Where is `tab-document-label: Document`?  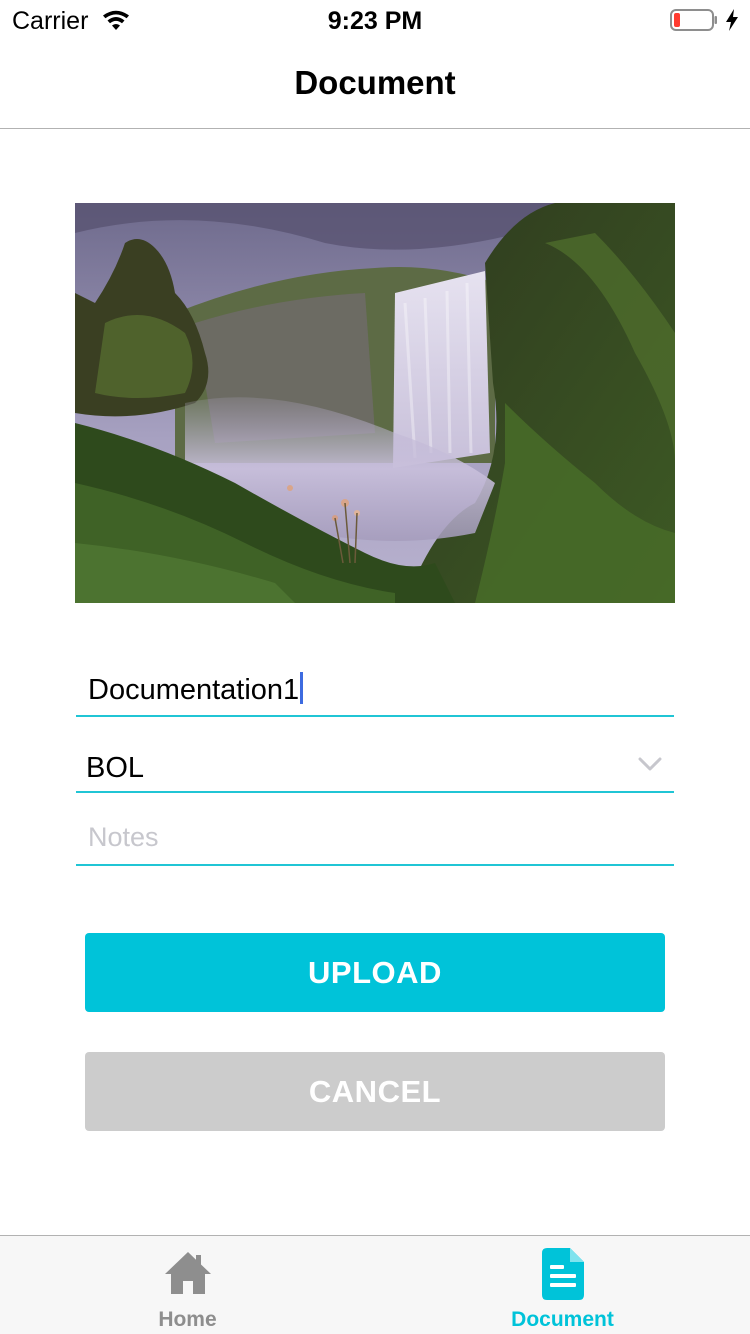
tab-document-label: Document is located at coordinates (562, 1319).